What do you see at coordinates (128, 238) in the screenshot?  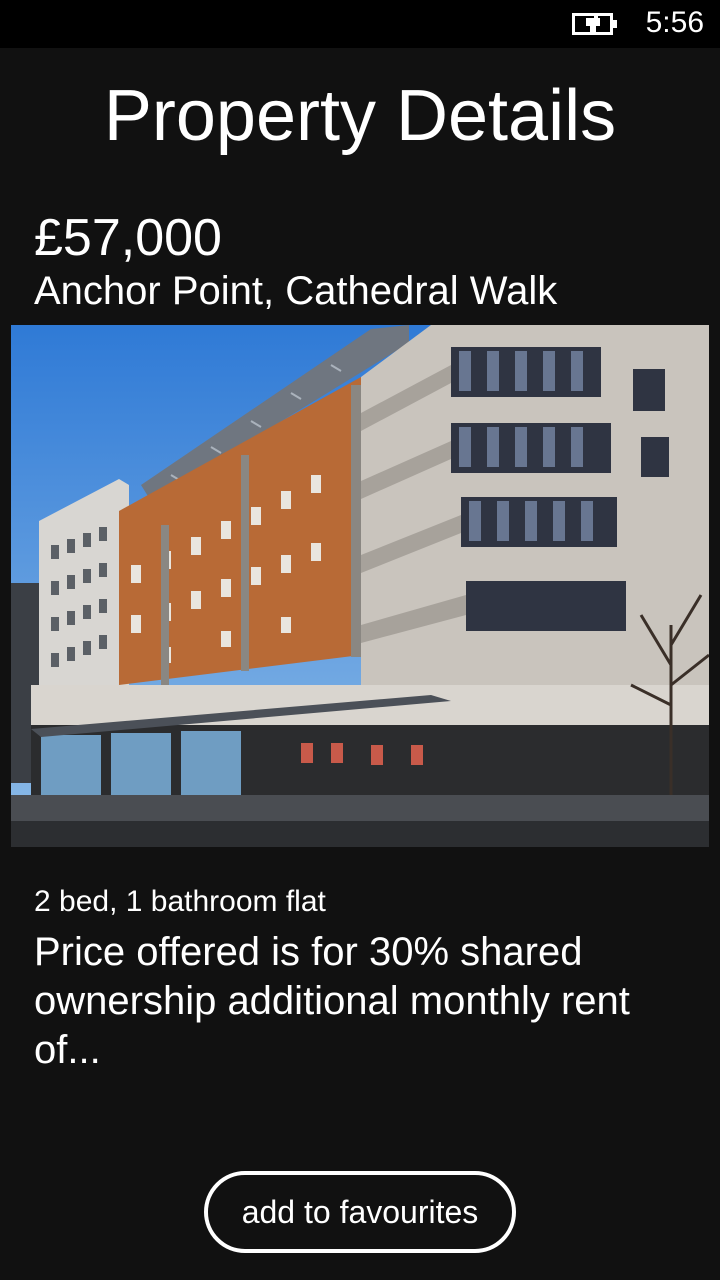 I see `property-price: £57,000` at bounding box center [128, 238].